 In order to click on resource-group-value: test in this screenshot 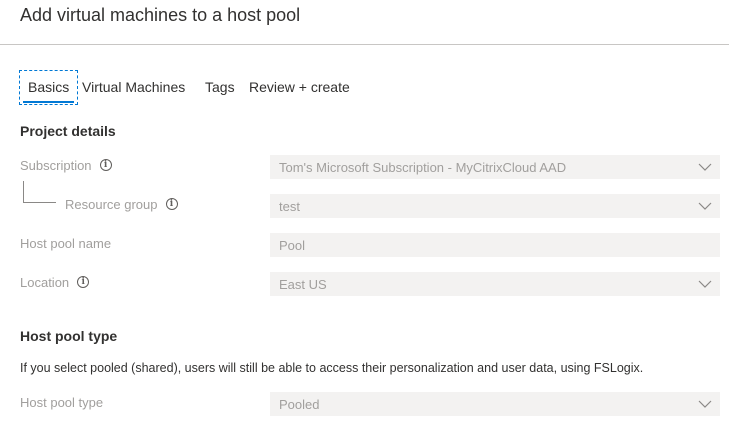, I will do `click(289, 206)`.